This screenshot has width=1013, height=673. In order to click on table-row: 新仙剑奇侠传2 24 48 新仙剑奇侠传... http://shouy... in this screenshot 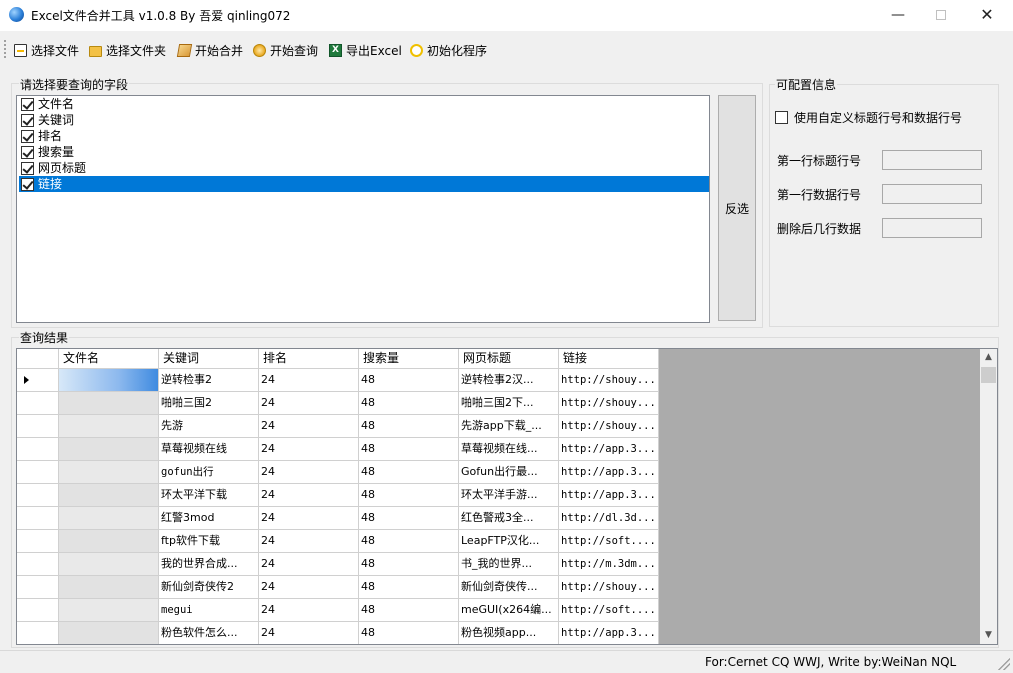, I will do `click(338, 587)`.